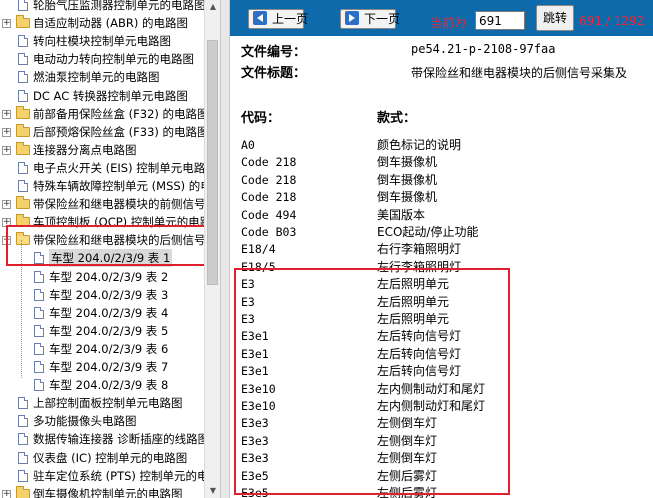 The image size is (653, 498). I want to click on code-cell: E18/4, so click(258, 249).